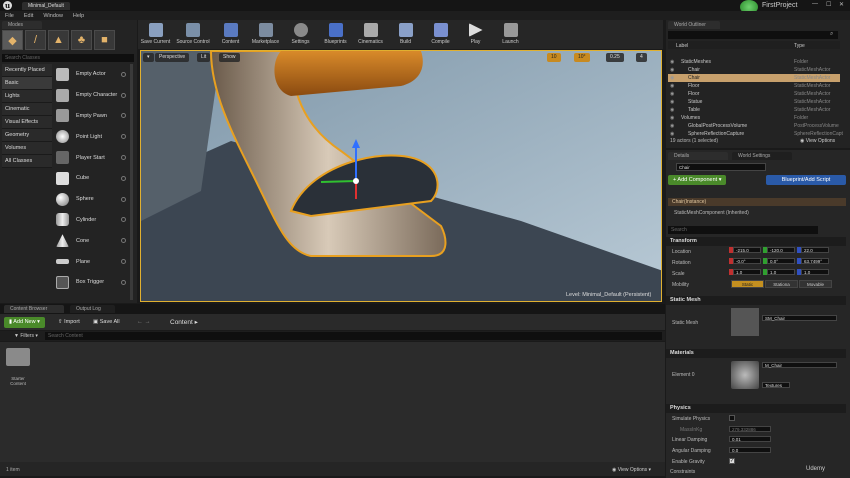  I want to click on list-item: Cone, so click(91, 240).